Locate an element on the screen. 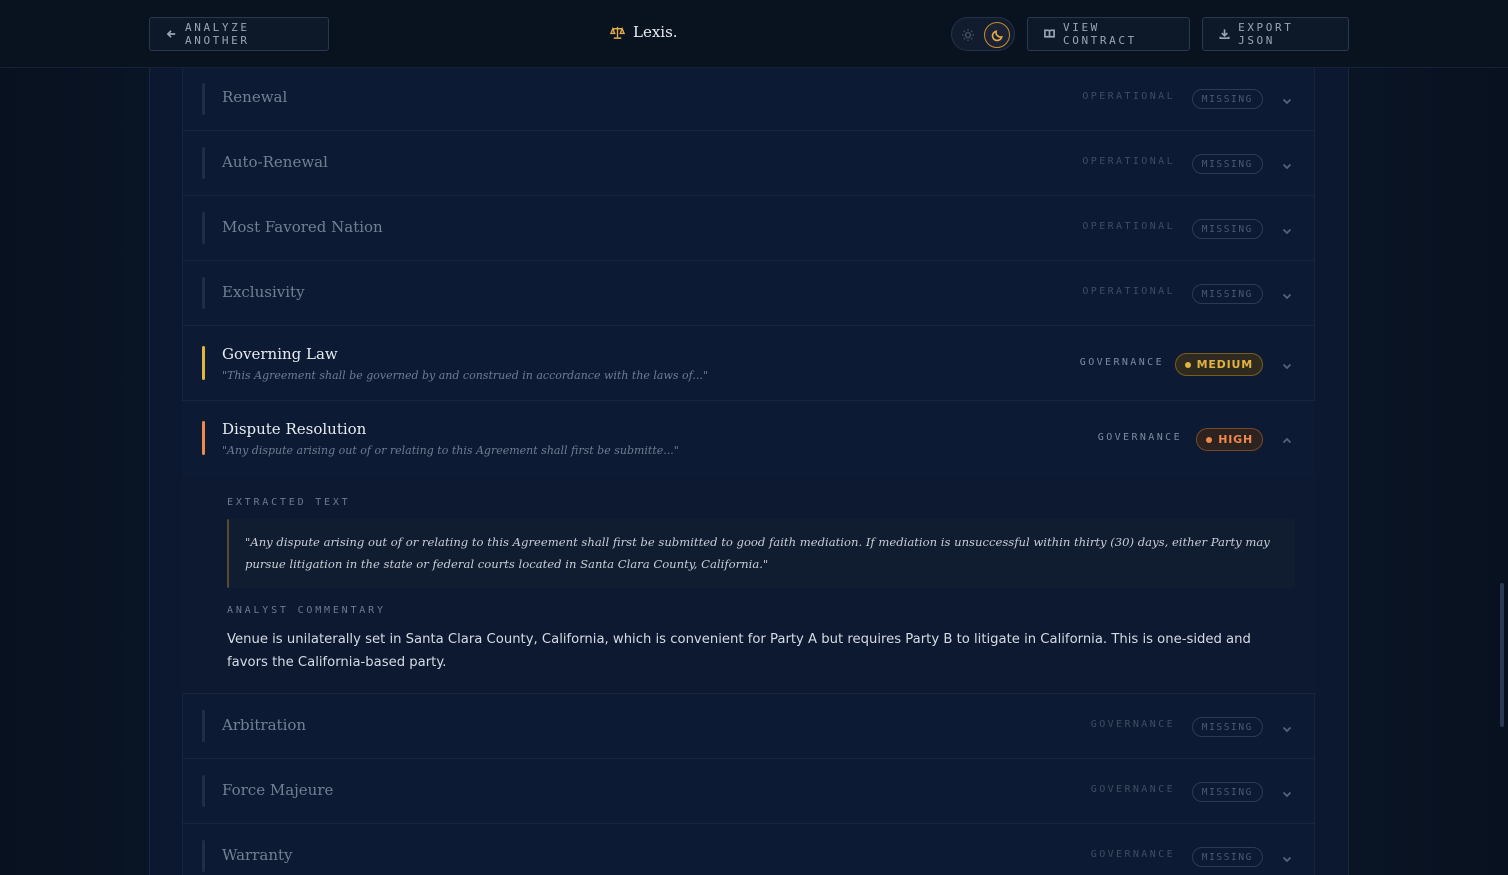  clause-title: Warranty is located at coordinates (257, 855).